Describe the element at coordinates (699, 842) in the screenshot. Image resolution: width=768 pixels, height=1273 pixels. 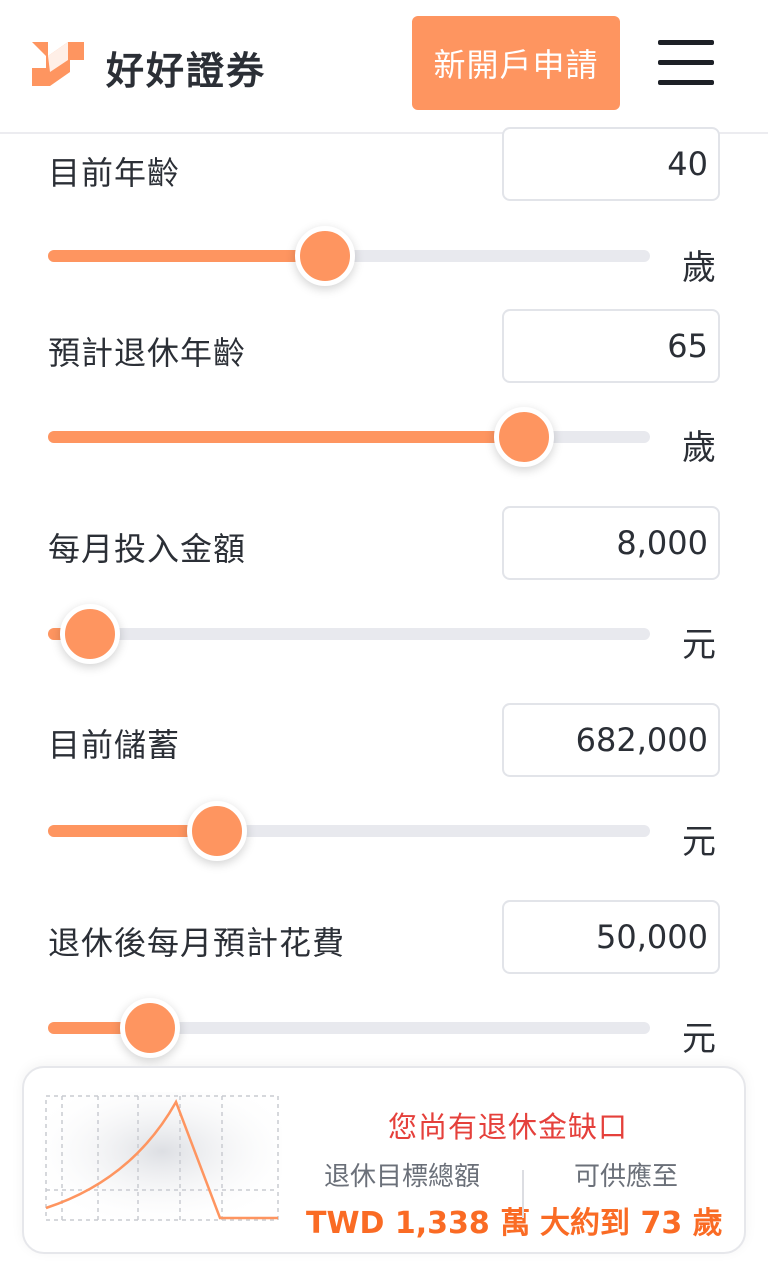
I see `current-savings-unit: 元` at that location.